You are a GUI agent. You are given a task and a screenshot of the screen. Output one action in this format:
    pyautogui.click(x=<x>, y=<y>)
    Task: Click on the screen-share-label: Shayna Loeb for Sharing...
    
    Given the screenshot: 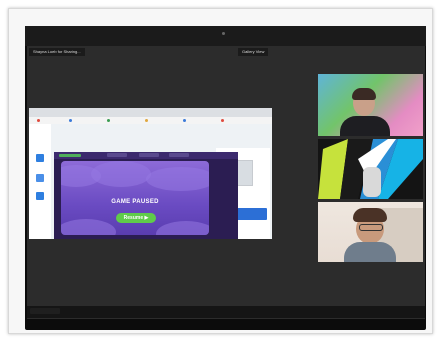 What is the action you would take?
    pyautogui.click(x=57, y=52)
    